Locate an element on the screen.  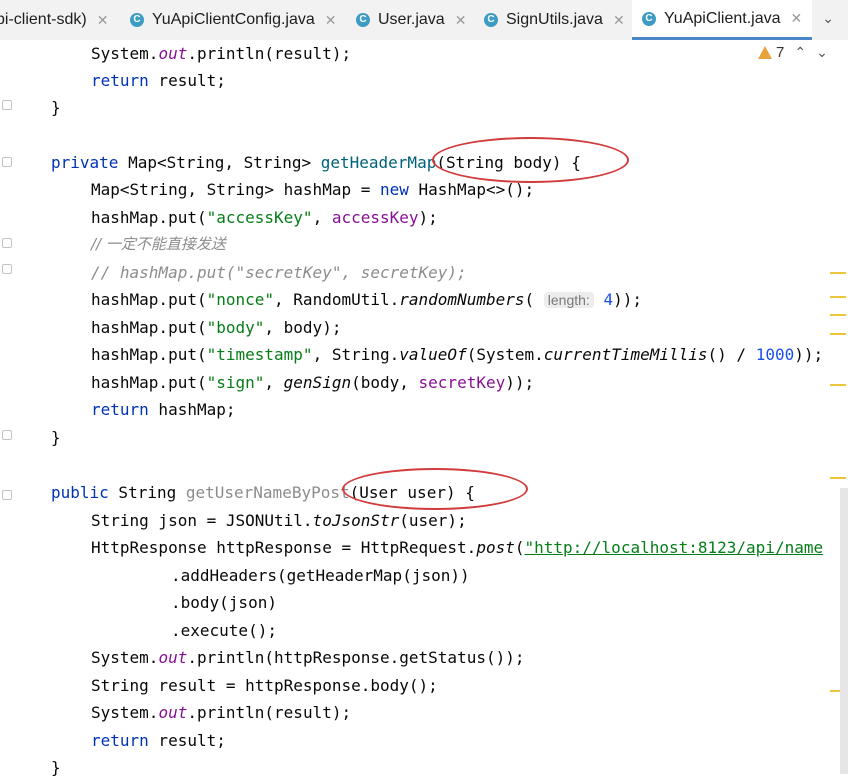
code-comment: // hashMap.put("secretKey", secretKey); is located at coordinates (279, 272).